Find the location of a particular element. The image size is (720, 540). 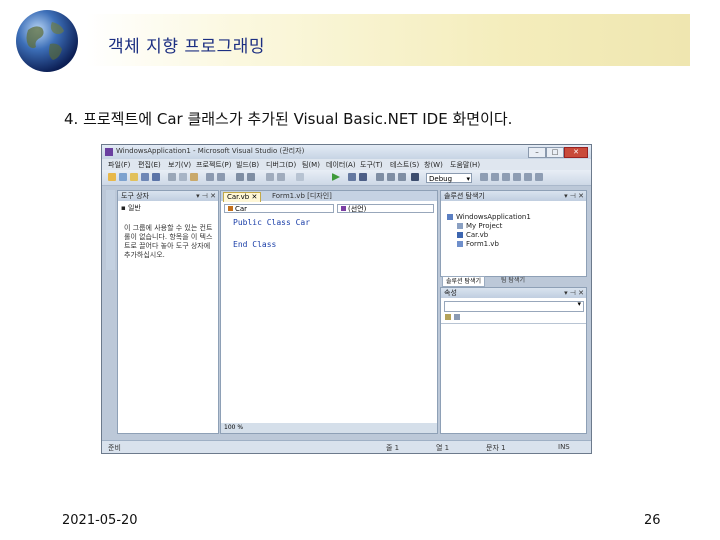

code-line-1: Public Class Car is located at coordinates (271, 222).